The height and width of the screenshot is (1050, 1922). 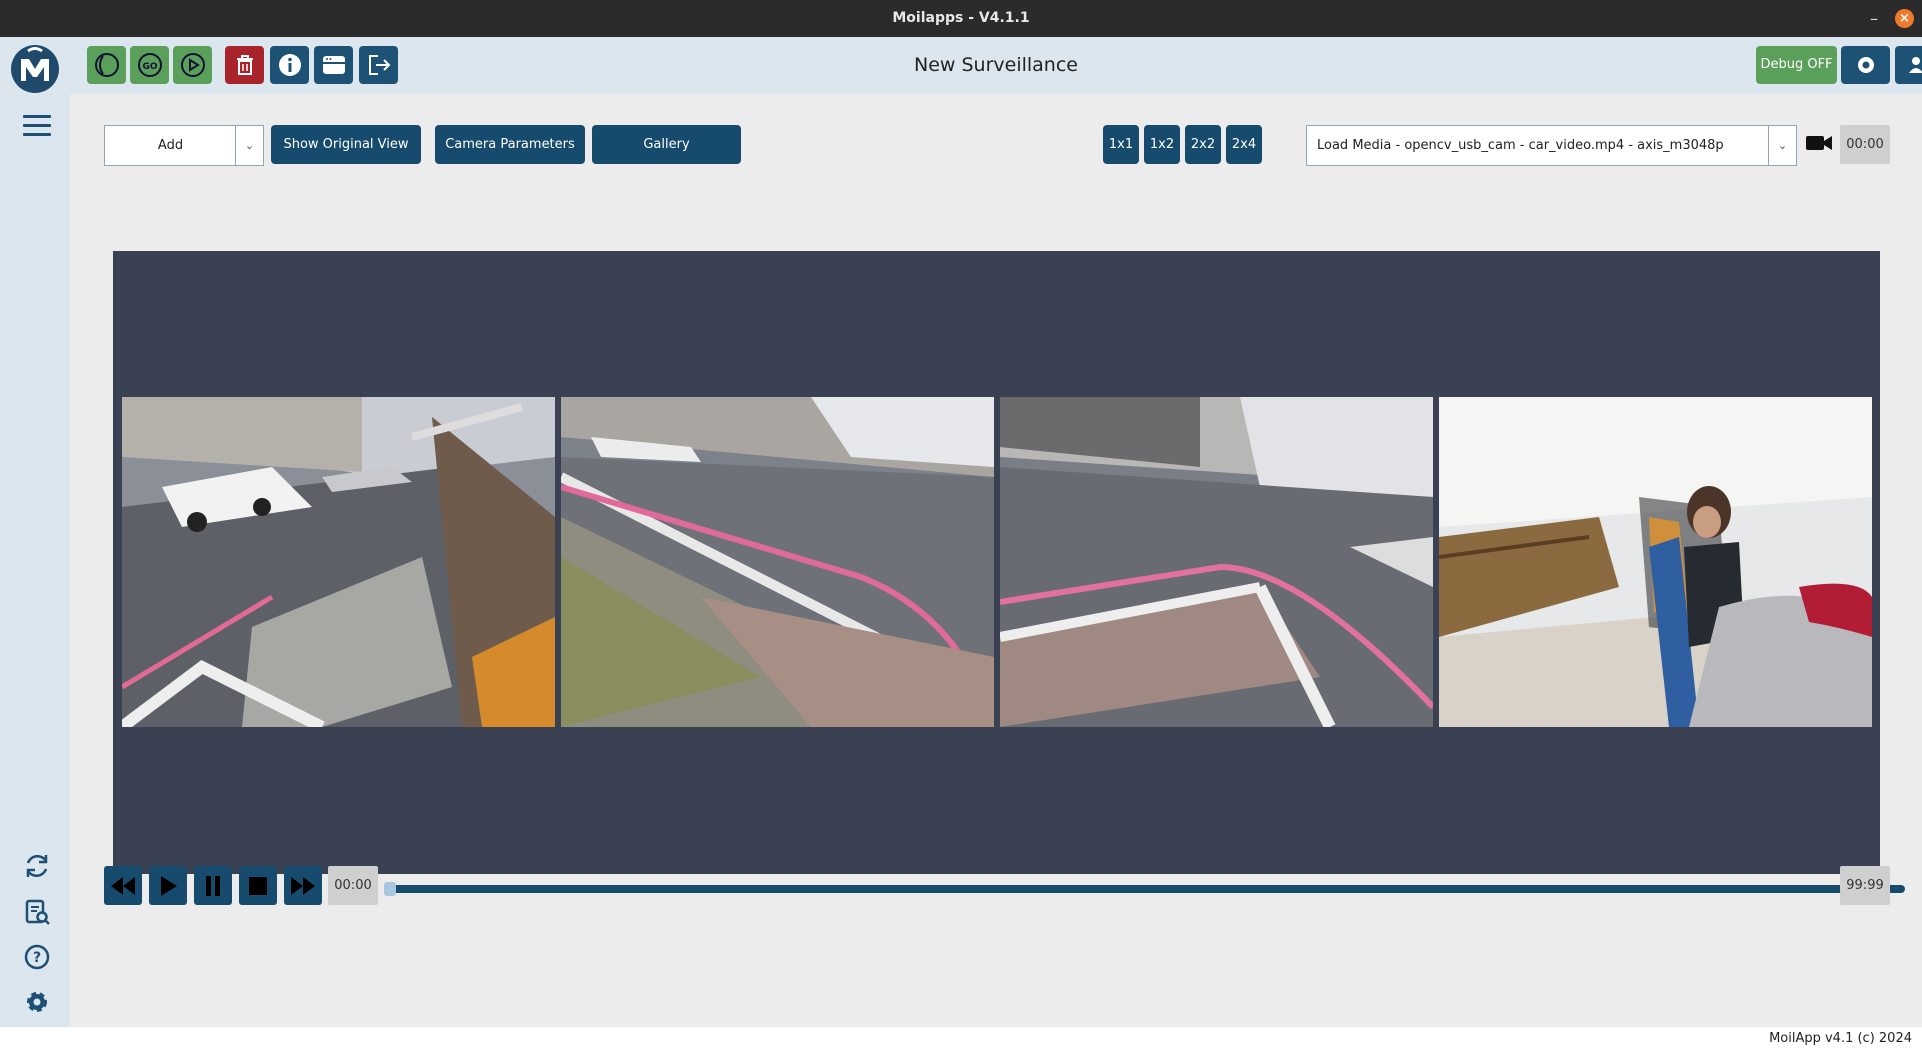 I want to click on search-document-icon, so click(x=37, y=912).